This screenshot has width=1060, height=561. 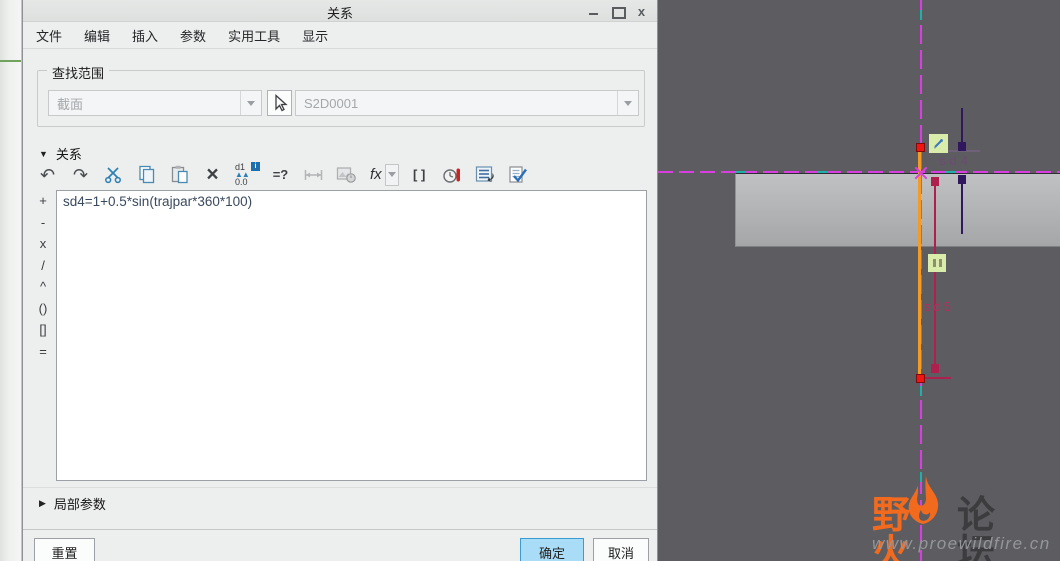 I want to click on verify-icon: =?, so click(x=280, y=174).